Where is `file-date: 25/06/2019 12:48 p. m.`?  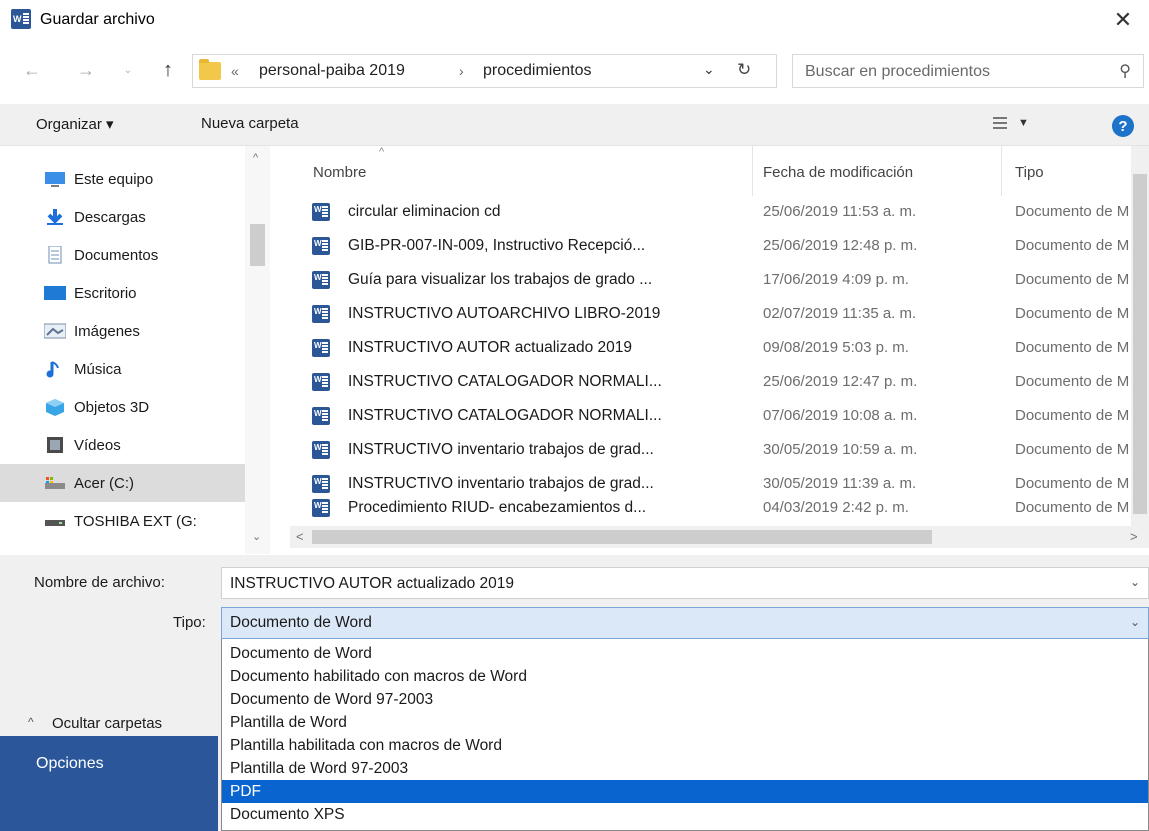
file-date: 25/06/2019 12:48 p. m. is located at coordinates (840, 245).